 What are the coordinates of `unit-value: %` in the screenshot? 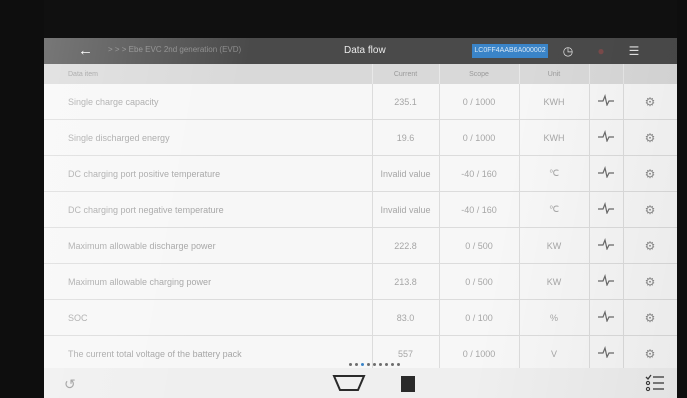 It's located at (554, 317).